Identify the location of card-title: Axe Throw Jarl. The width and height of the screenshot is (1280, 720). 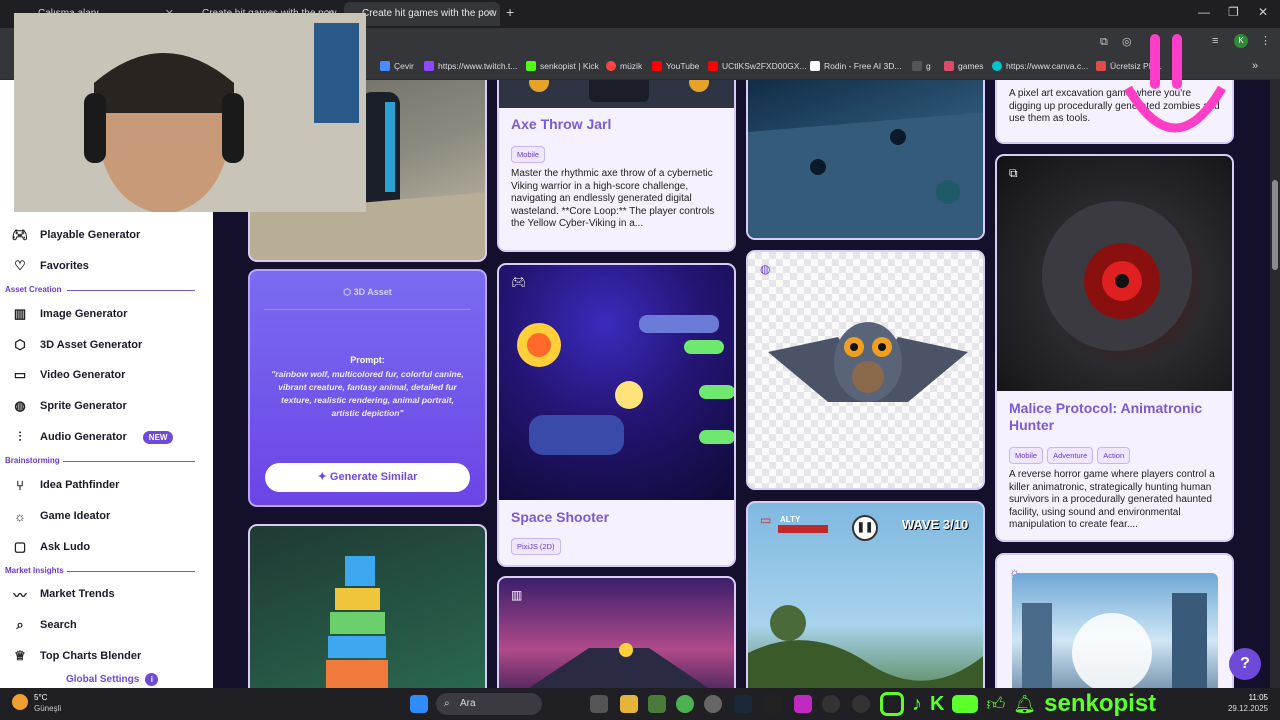
(561, 124).